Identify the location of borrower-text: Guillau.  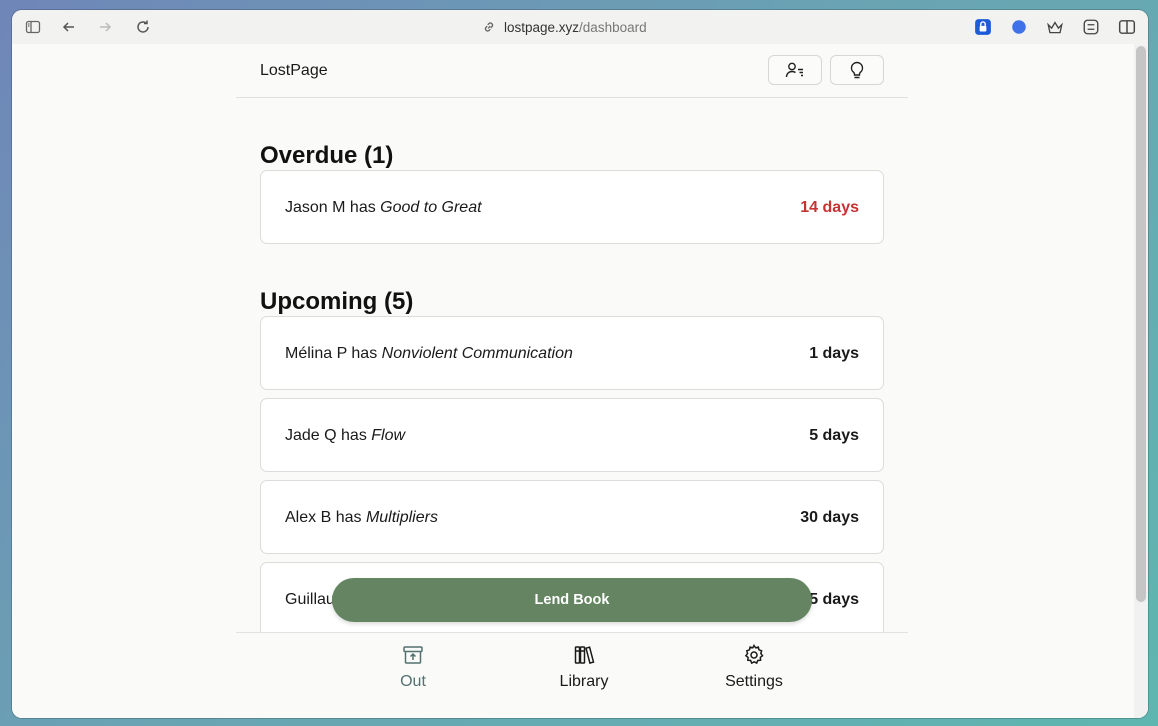
(310, 599).